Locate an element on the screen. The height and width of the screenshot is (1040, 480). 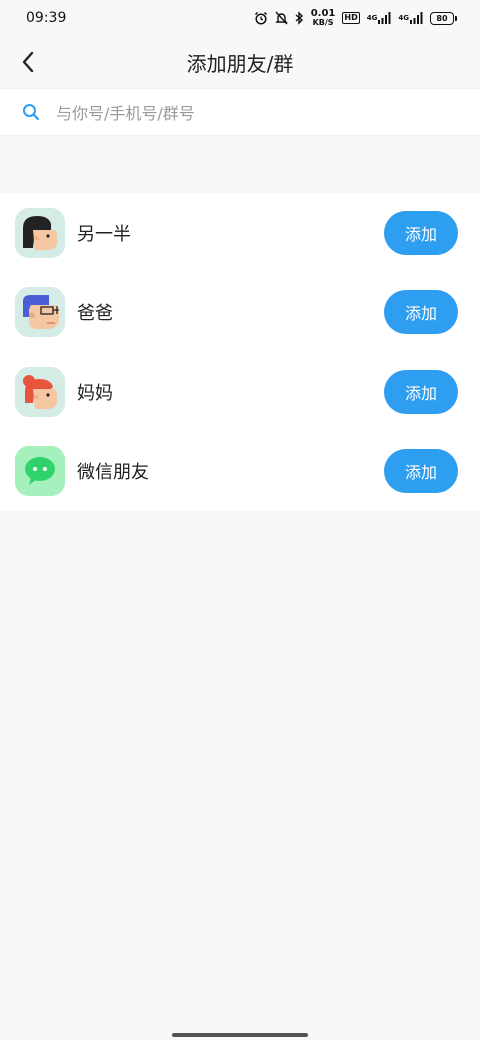
mute-bell-icon is located at coordinates (281, 18).